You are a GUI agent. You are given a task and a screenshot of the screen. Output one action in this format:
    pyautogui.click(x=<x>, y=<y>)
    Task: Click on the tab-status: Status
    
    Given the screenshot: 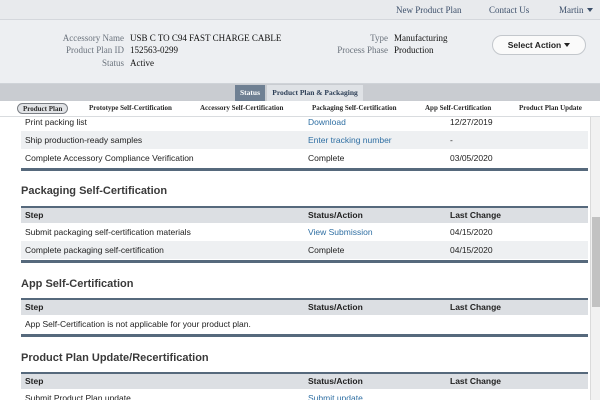 What is the action you would take?
    pyautogui.click(x=250, y=93)
    